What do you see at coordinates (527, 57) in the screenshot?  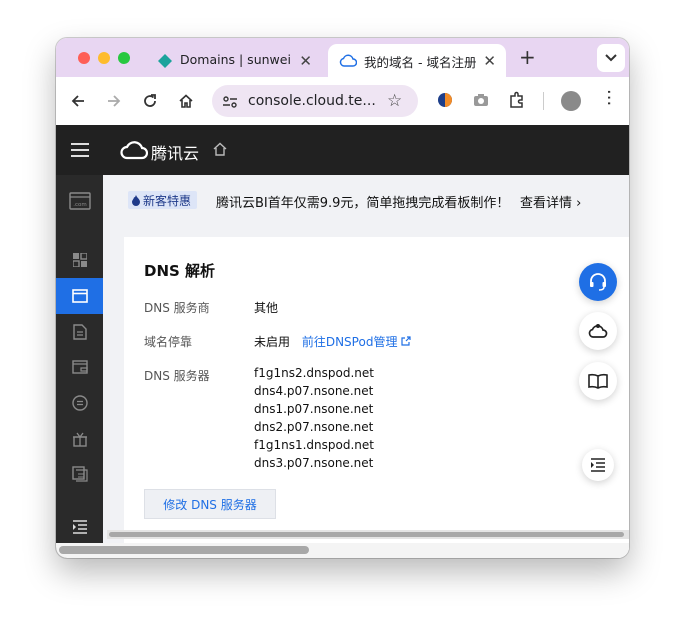 I see `new-tab-button: +` at bounding box center [527, 57].